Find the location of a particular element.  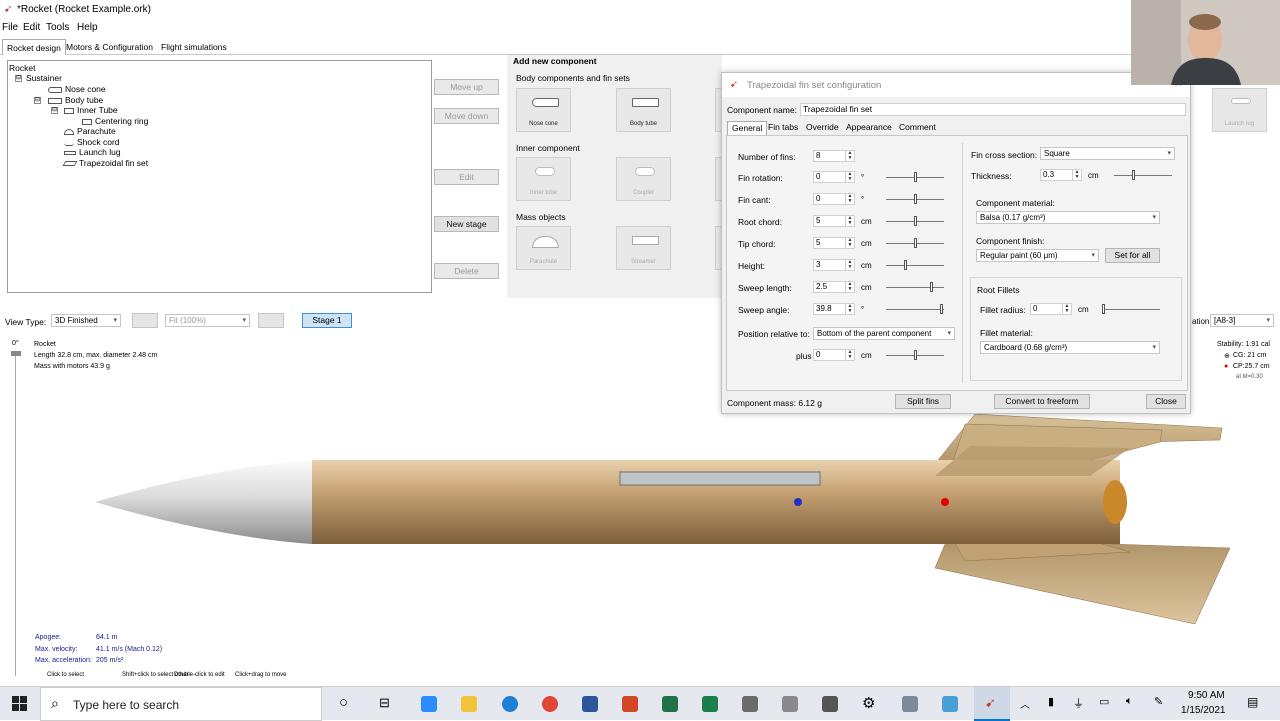

menu-file: File is located at coordinates (10, 27).